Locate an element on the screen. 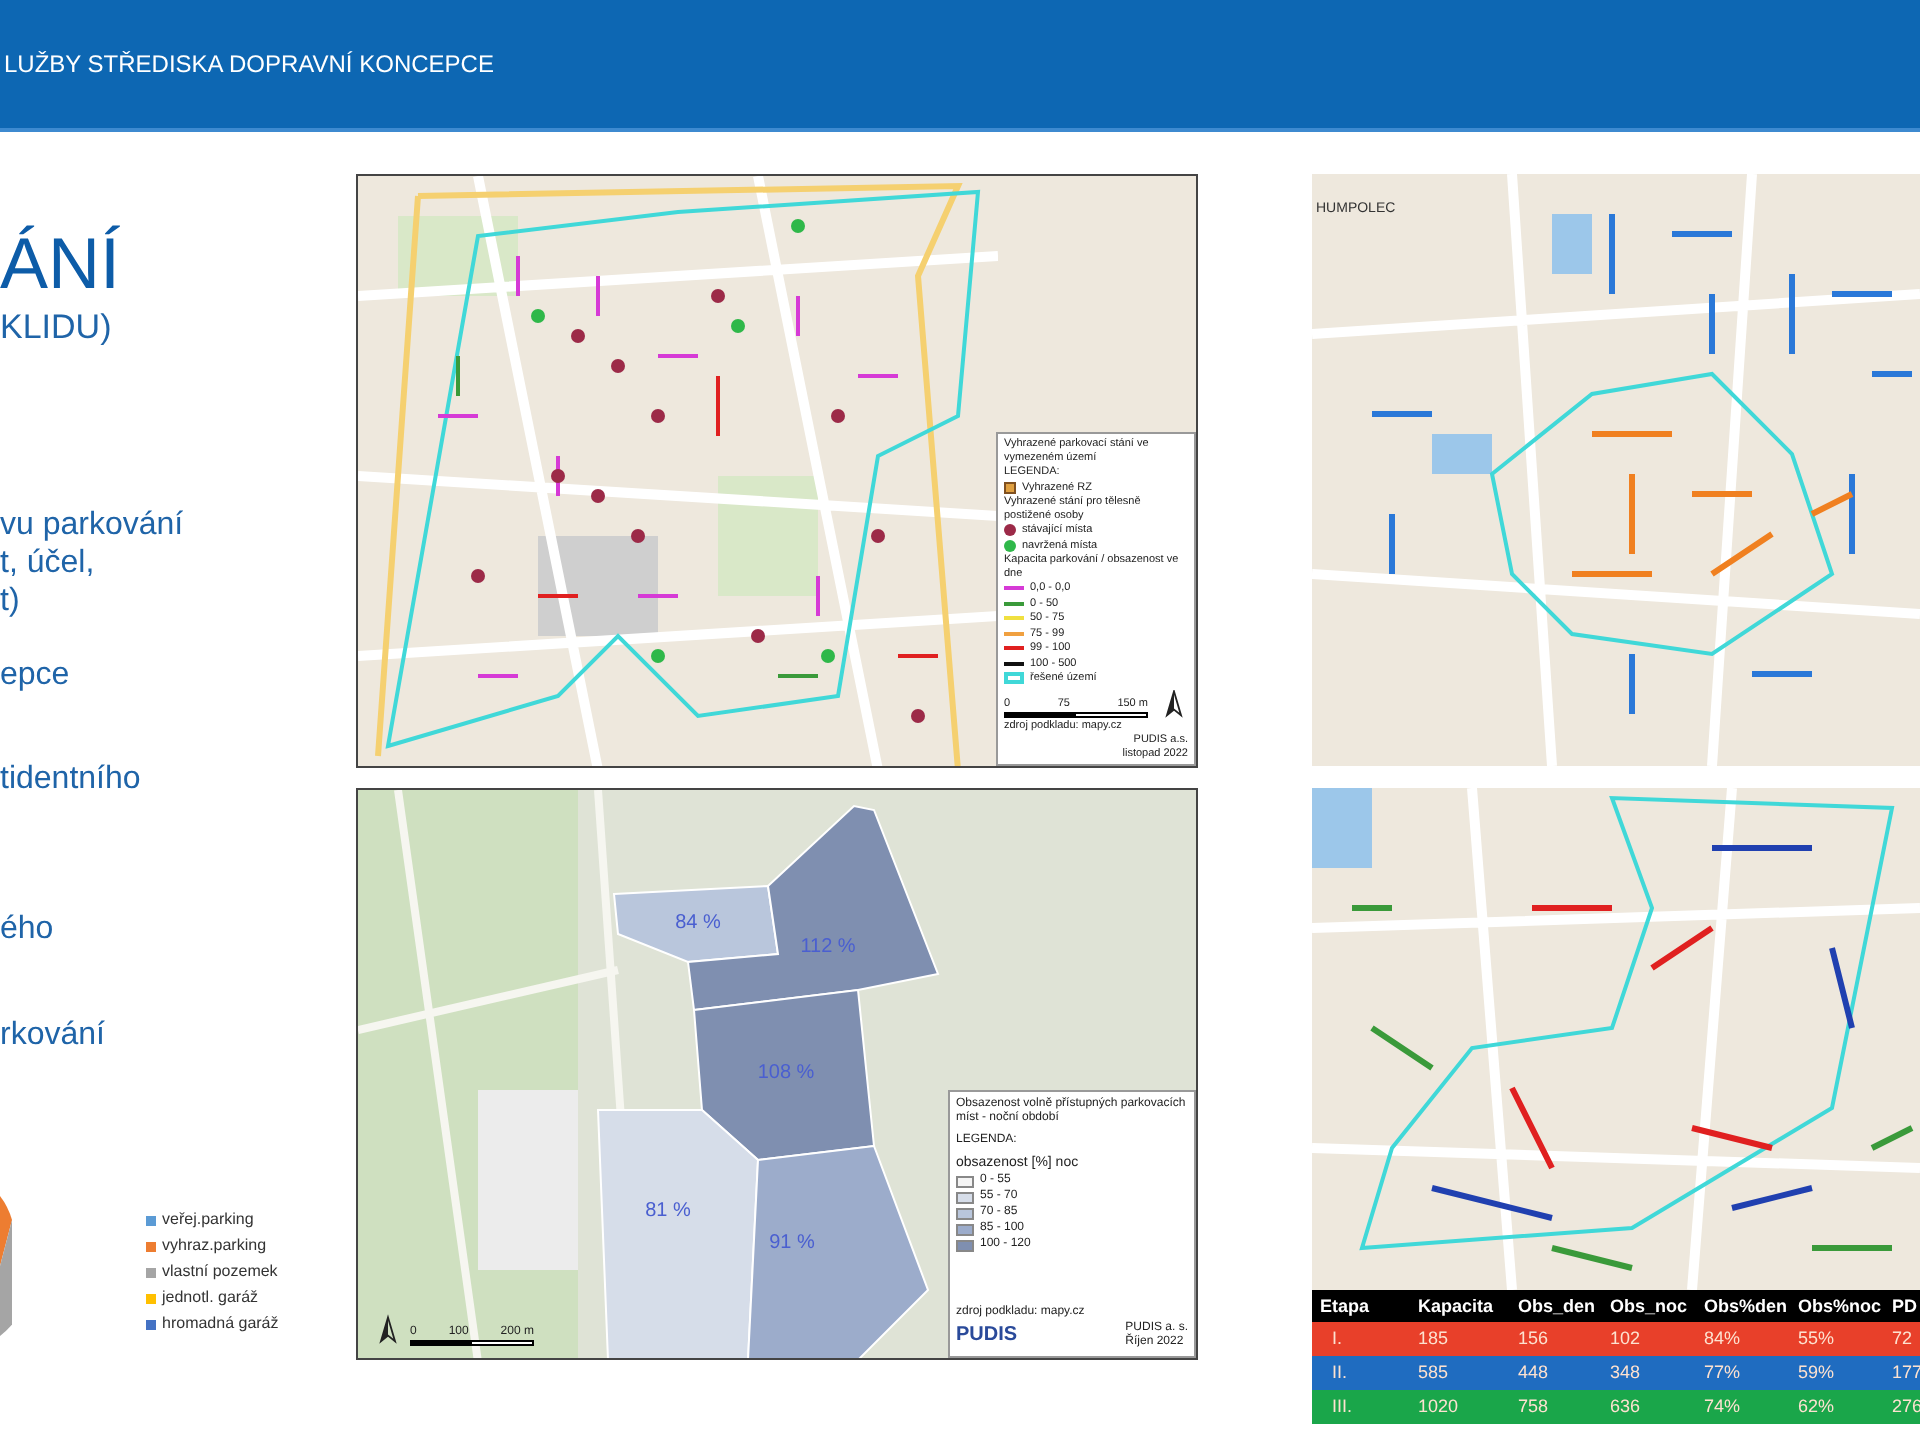 Image resolution: width=1920 pixels, height=1440 pixels. table-cell-text: 102 is located at coordinates (1625, 1339).